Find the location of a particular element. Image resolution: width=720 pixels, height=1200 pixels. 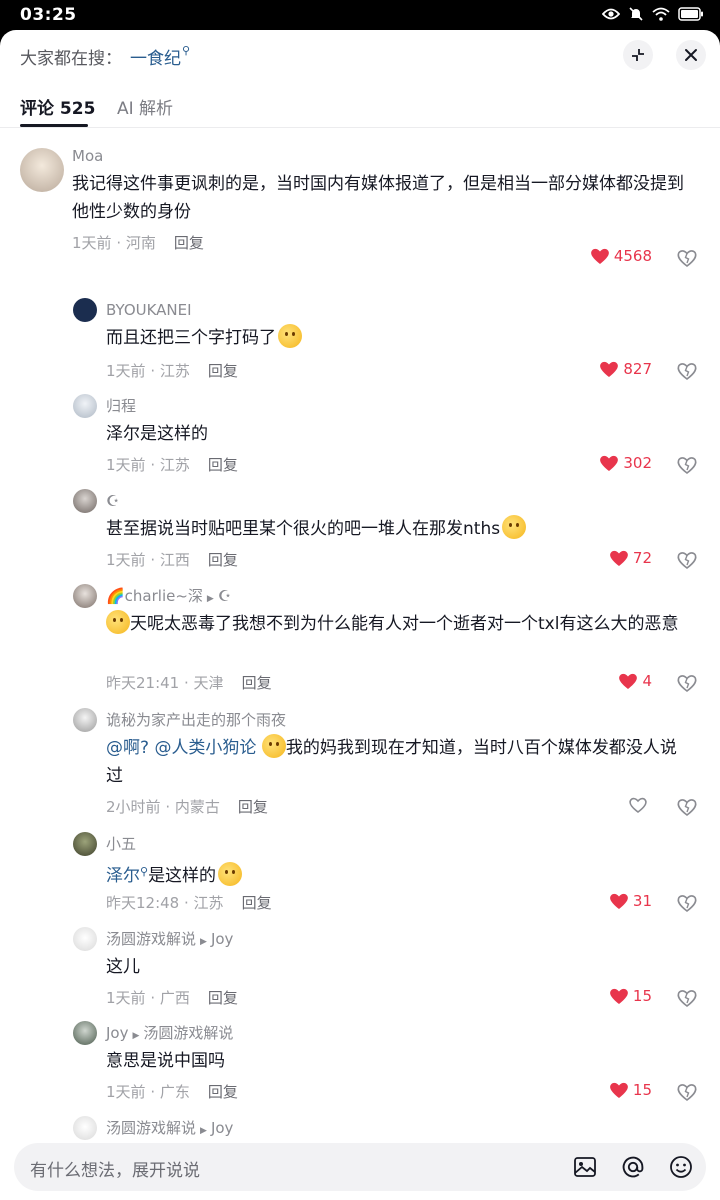

tab-bar: 评论 525 AI 解析 is located at coordinates (360, 110).